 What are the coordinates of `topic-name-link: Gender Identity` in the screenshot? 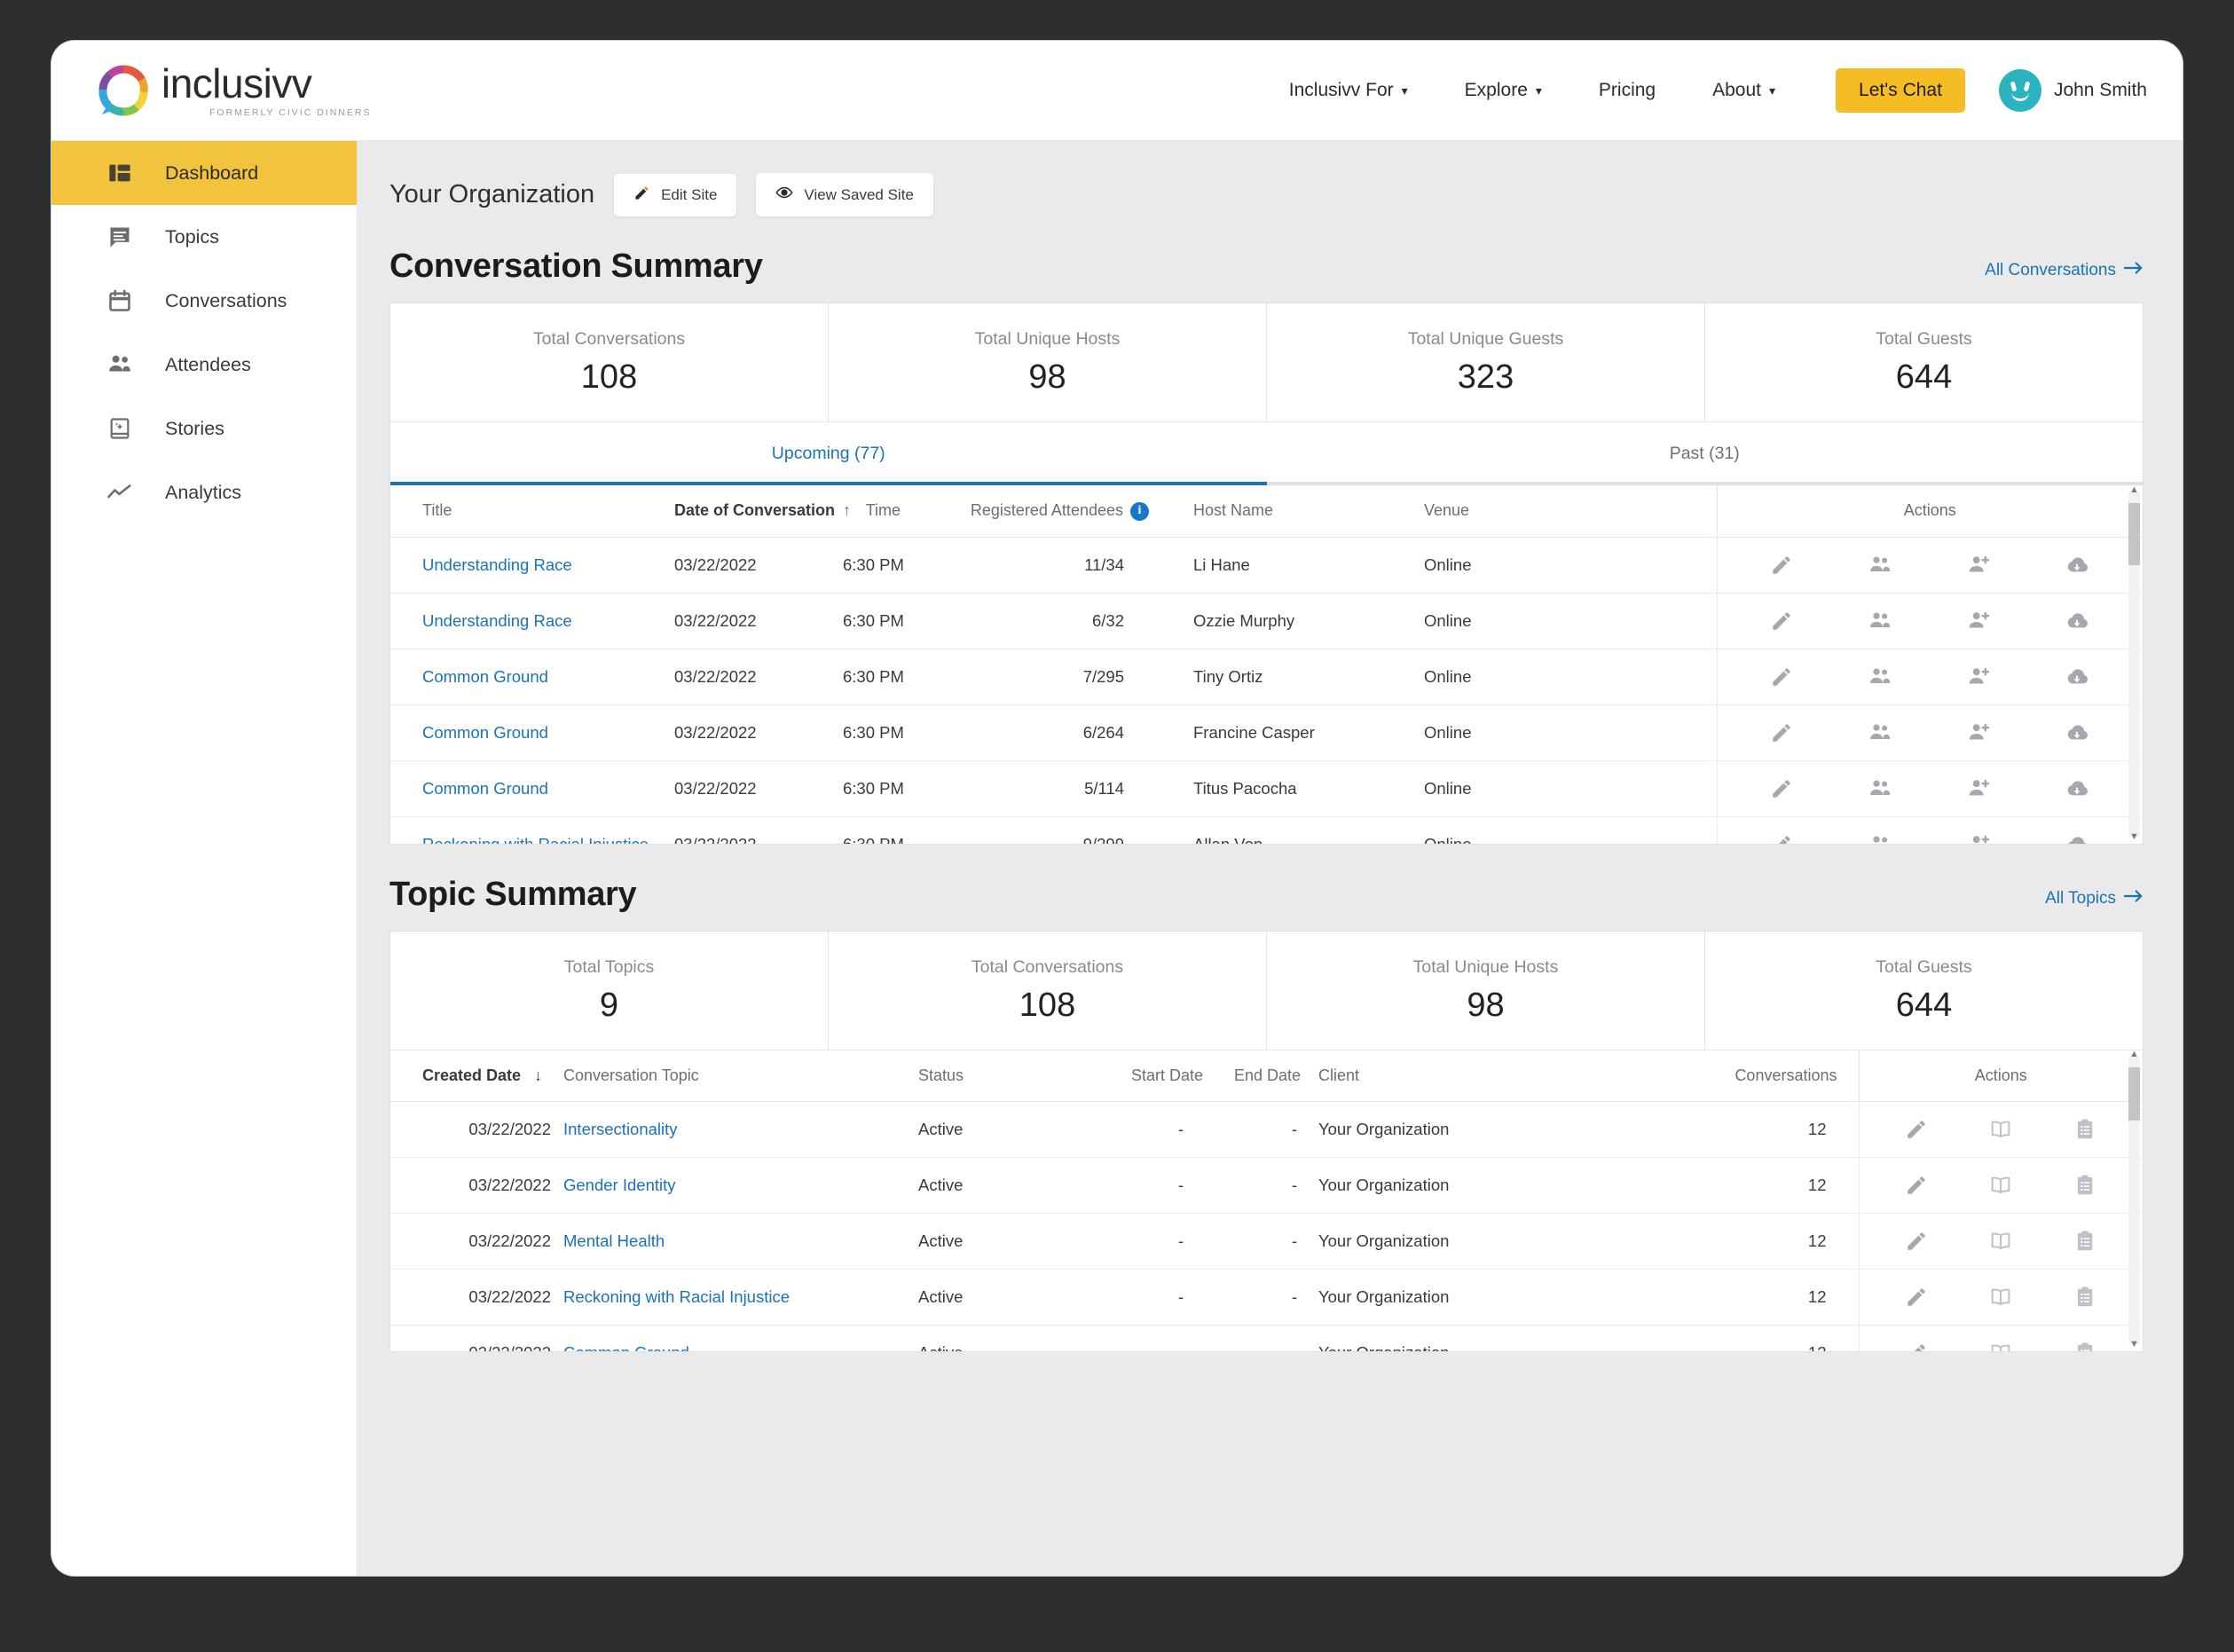 It's located at (619, 1185).